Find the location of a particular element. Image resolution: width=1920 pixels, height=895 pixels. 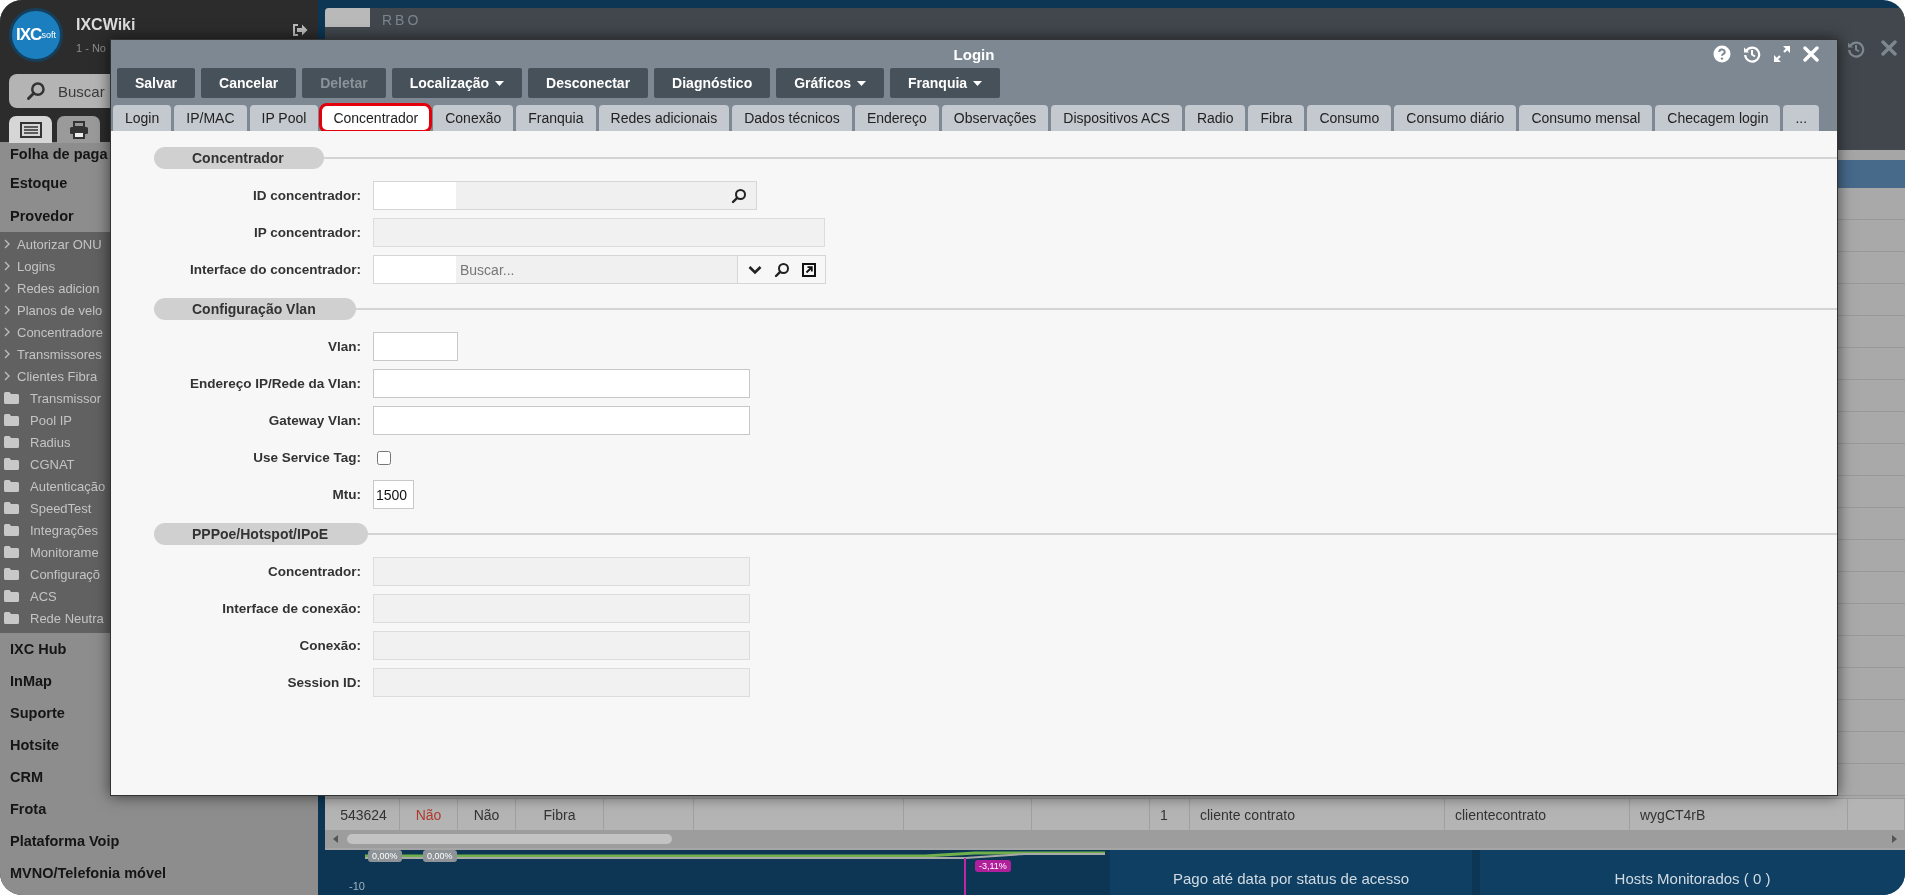

window-title: Login is located at coordinates (974, 54).